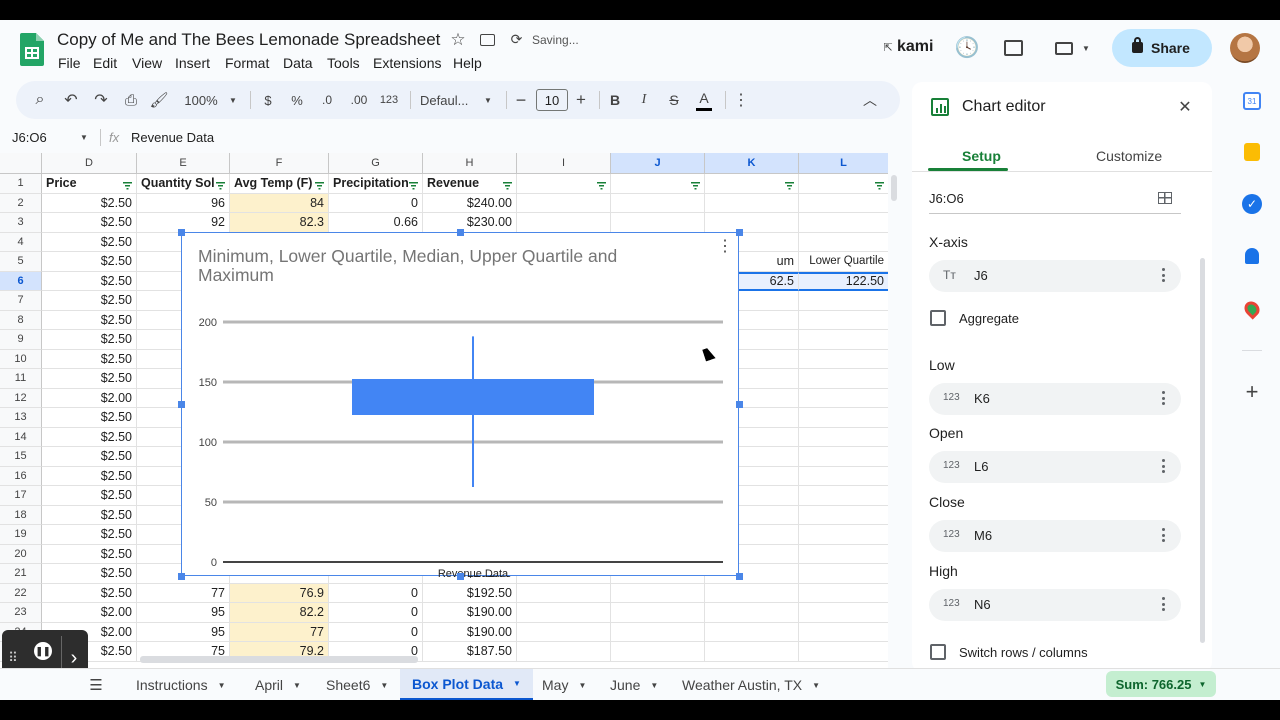  What do you see at coordinates (201, 100) in the screenshot?
I see `zoom-select: 100%` at bounding box center [201, 100].